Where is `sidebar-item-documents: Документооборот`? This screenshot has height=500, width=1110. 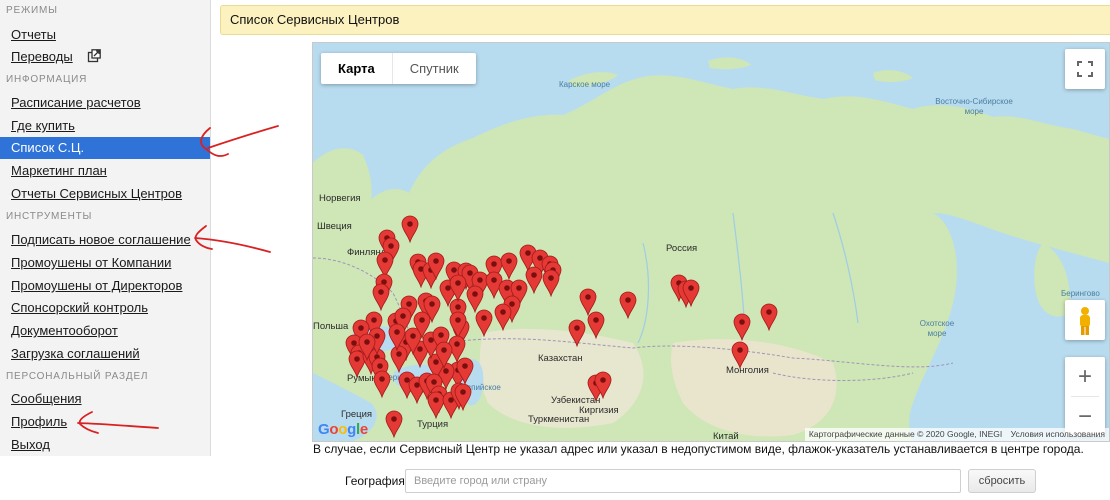
sidebar-item-documents: Документооборот is located at coordinates (105, 331).